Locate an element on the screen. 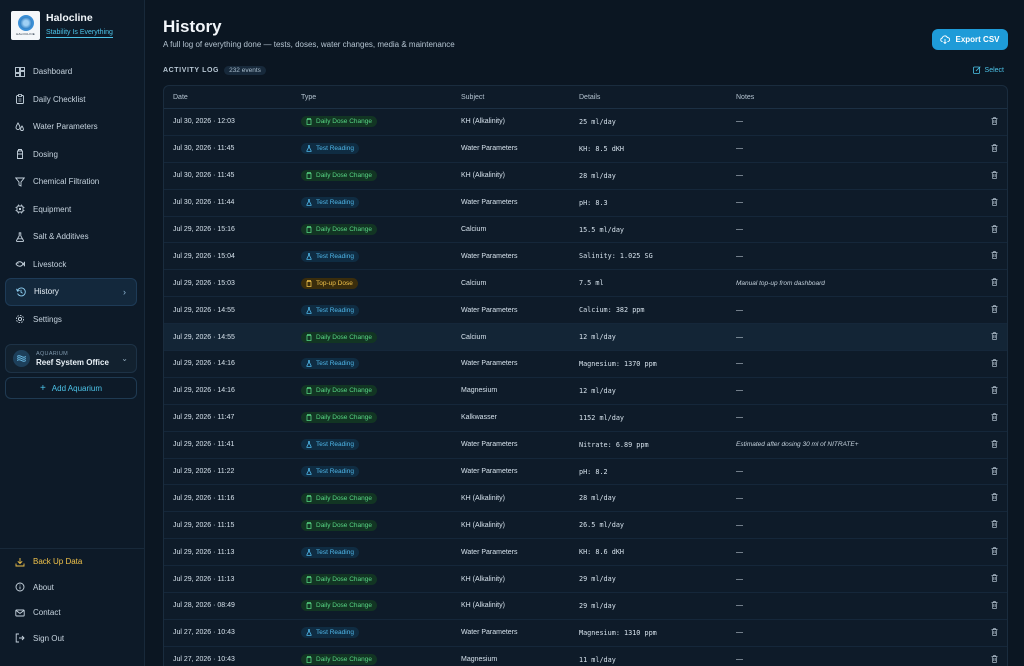  sidebar-bottom-item-about: About is located at coordinates (71, 588).